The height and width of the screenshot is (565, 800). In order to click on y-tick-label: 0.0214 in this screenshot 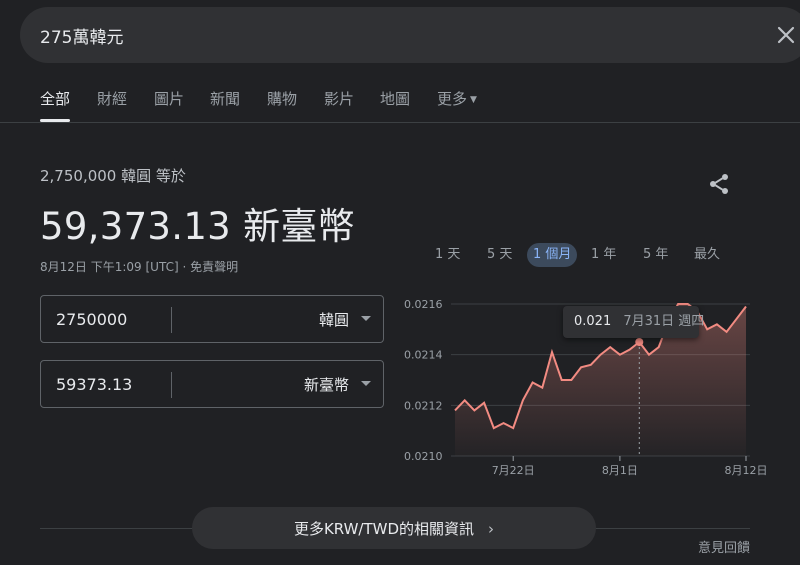, I will do `click(423, 355)`.